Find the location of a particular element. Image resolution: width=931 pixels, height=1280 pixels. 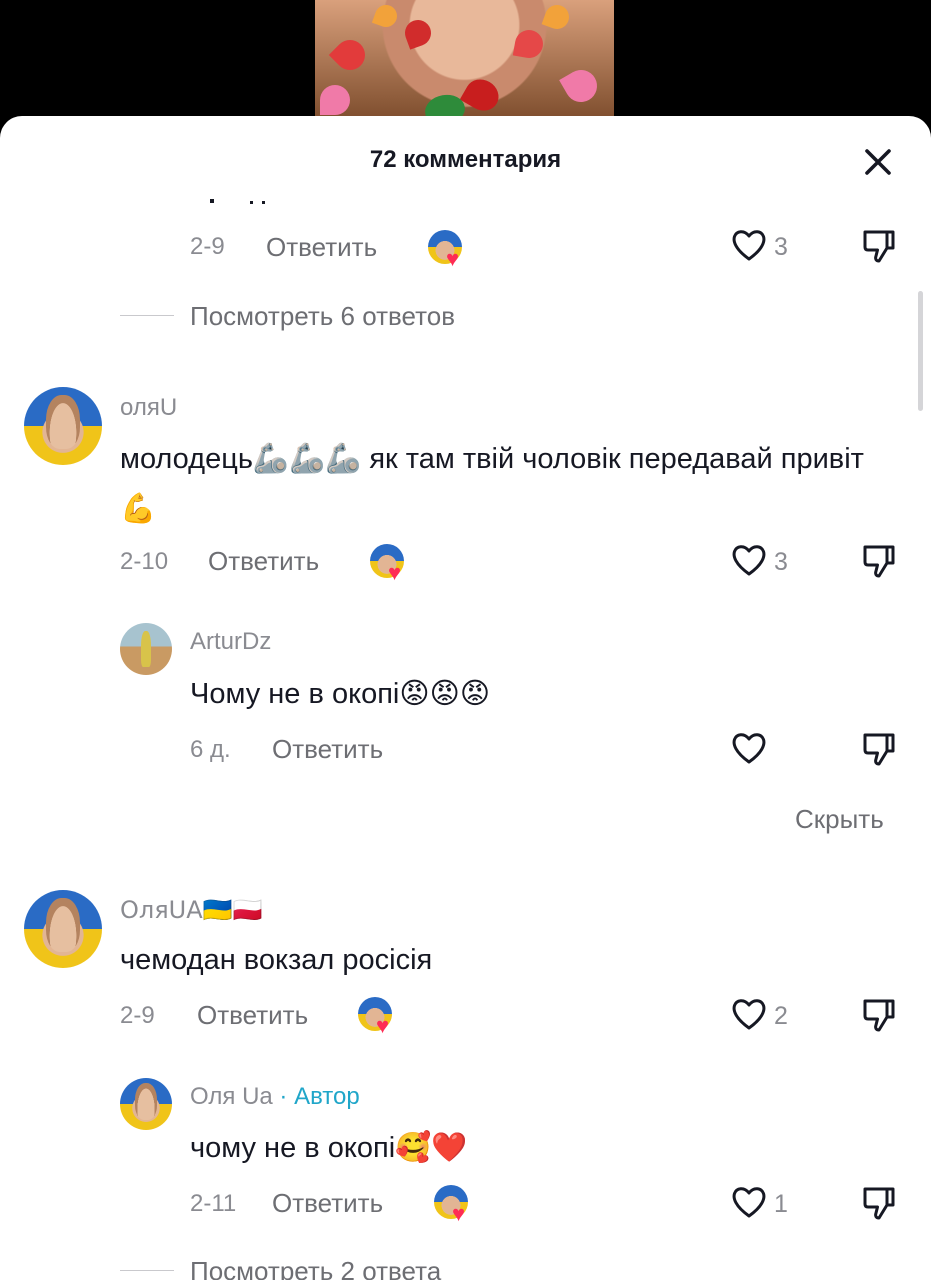

comment-text: чому не в окопі🥰❤️ is located at coordinates (329, 1148).